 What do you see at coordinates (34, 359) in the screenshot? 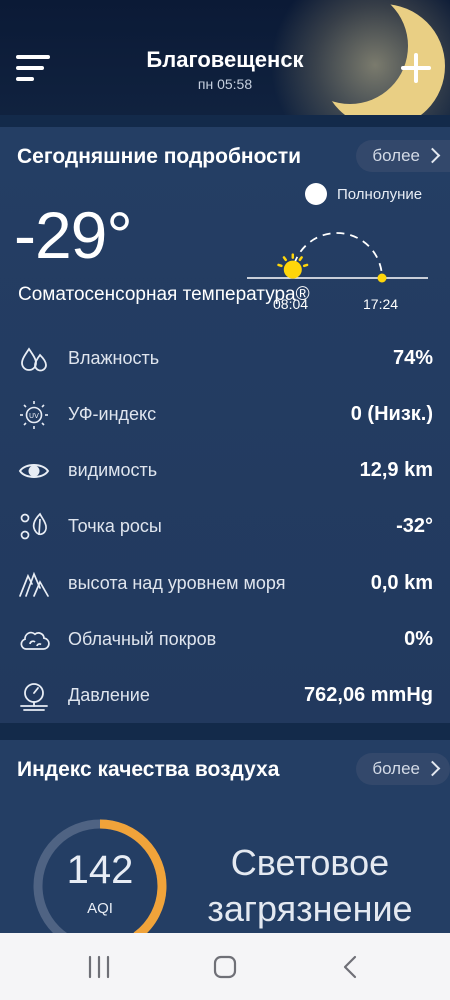
I see `humidity-icon` at bounding box center [34, 359].